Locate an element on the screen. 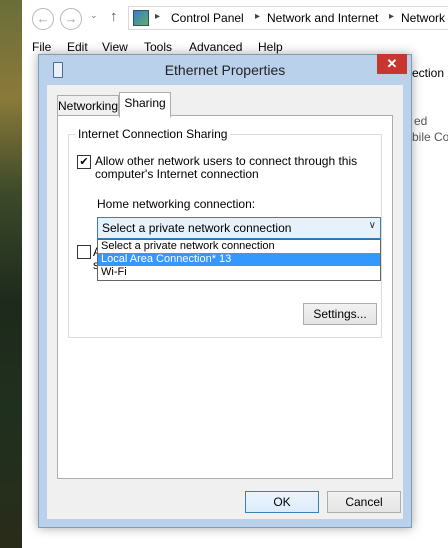 This screenshot has width=448, height=548. menu-view: View is located at coordinates (115, 47).